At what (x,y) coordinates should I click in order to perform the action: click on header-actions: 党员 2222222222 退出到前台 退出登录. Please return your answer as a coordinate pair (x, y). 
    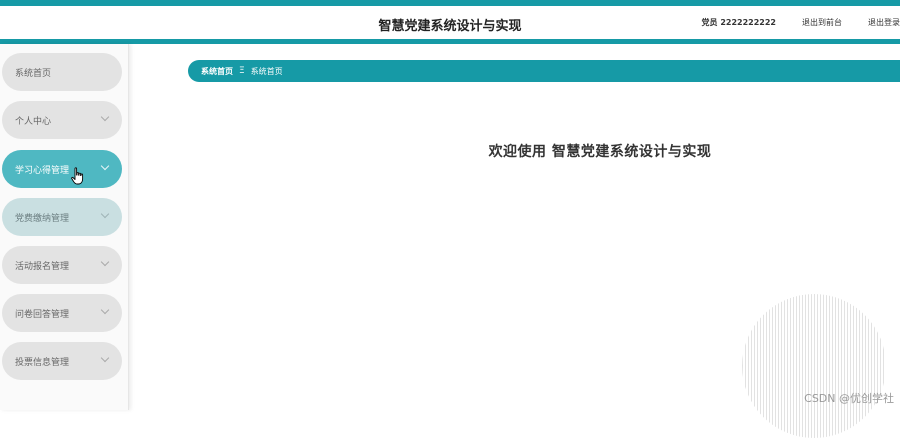
    Looking at the image, I should click on (788, 22).